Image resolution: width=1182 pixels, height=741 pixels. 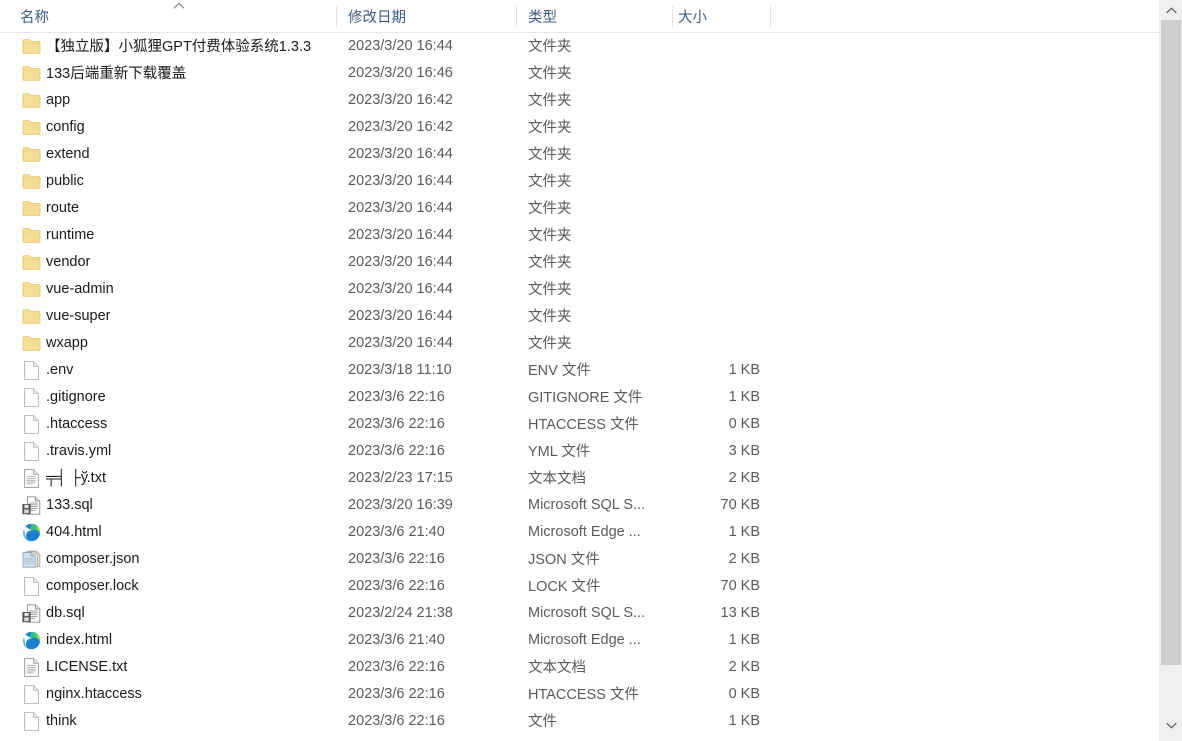 I want to click on file-list-row: wxapp 2023/3/20 16:44 文件夹, so click(x=580, y=342).